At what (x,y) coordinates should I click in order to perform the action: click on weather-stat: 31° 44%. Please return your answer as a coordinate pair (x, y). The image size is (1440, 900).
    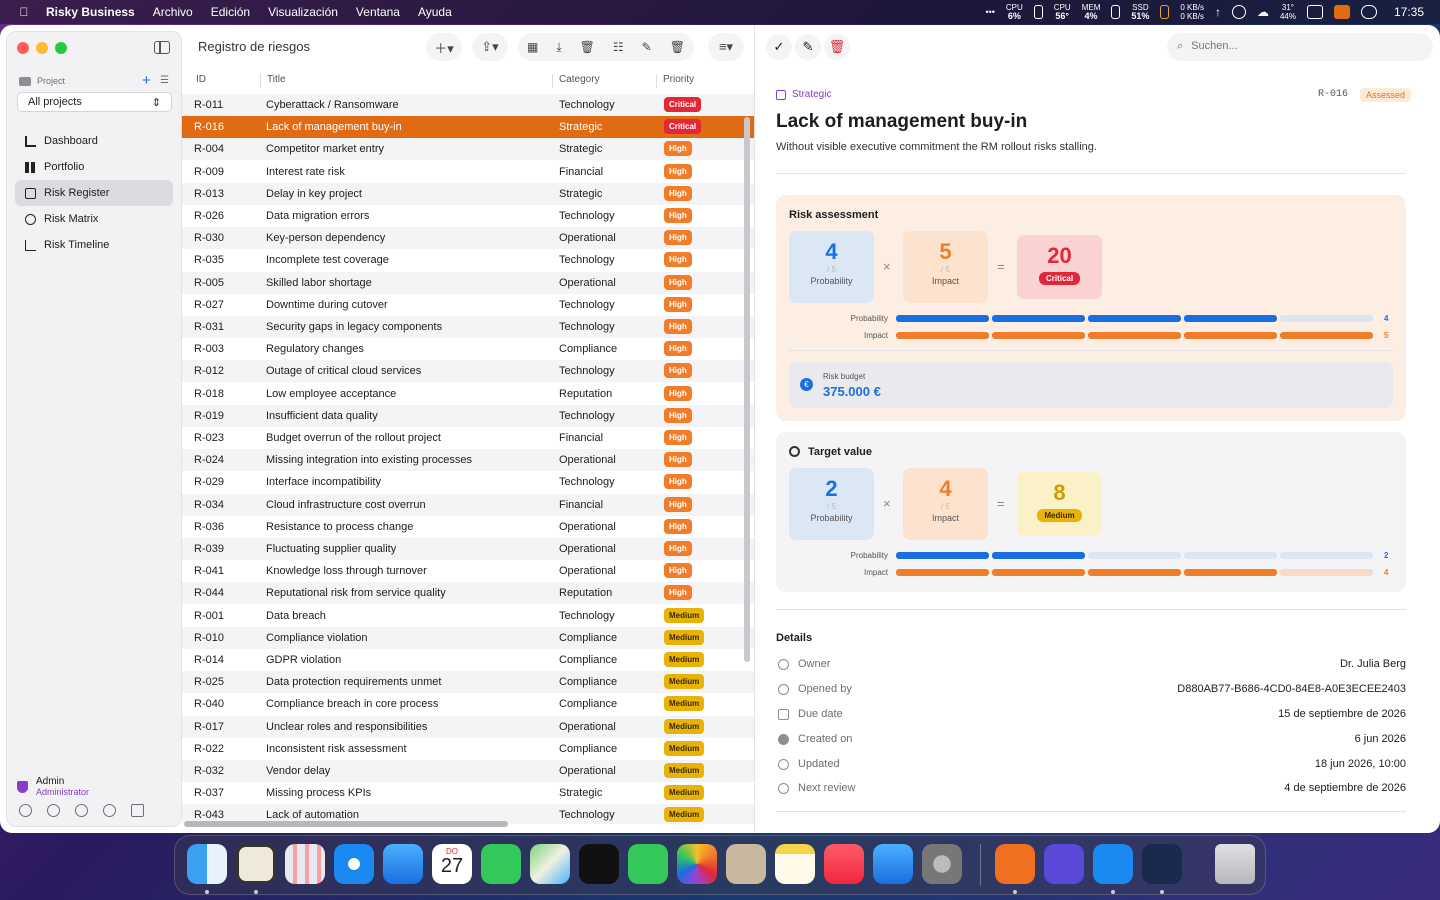
    Looking at the image, I should click on (1288, 12).